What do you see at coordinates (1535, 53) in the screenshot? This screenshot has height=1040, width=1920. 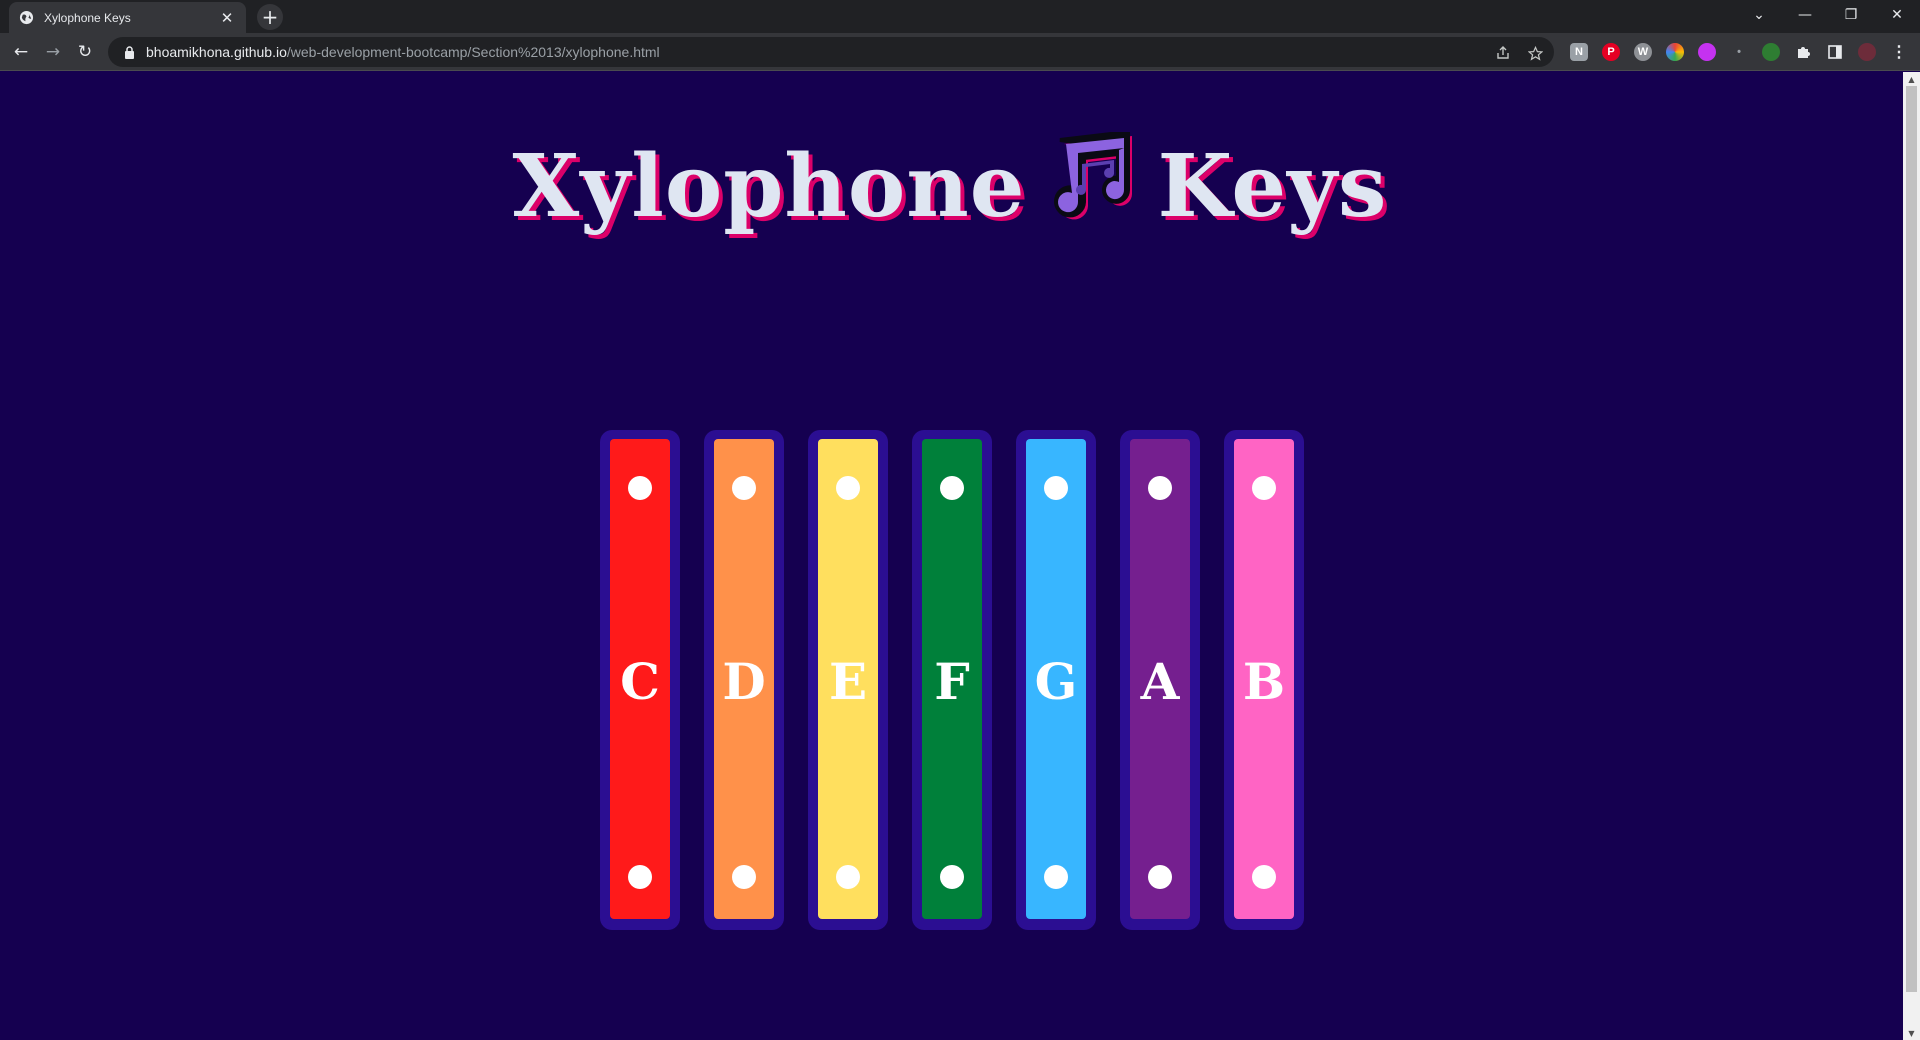 I see `bookmark-star-icon` at bounding box center [1535, 53].